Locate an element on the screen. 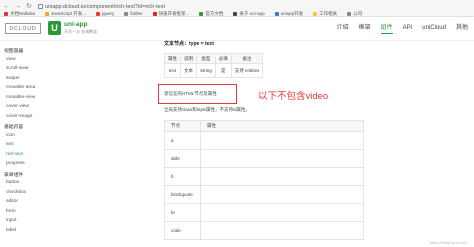 The width and height of the screenshot is (474, 247). sidebar-item: button is located at coordinates (12, 182).